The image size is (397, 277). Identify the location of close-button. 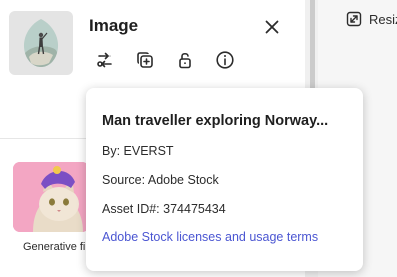
(272, 27).